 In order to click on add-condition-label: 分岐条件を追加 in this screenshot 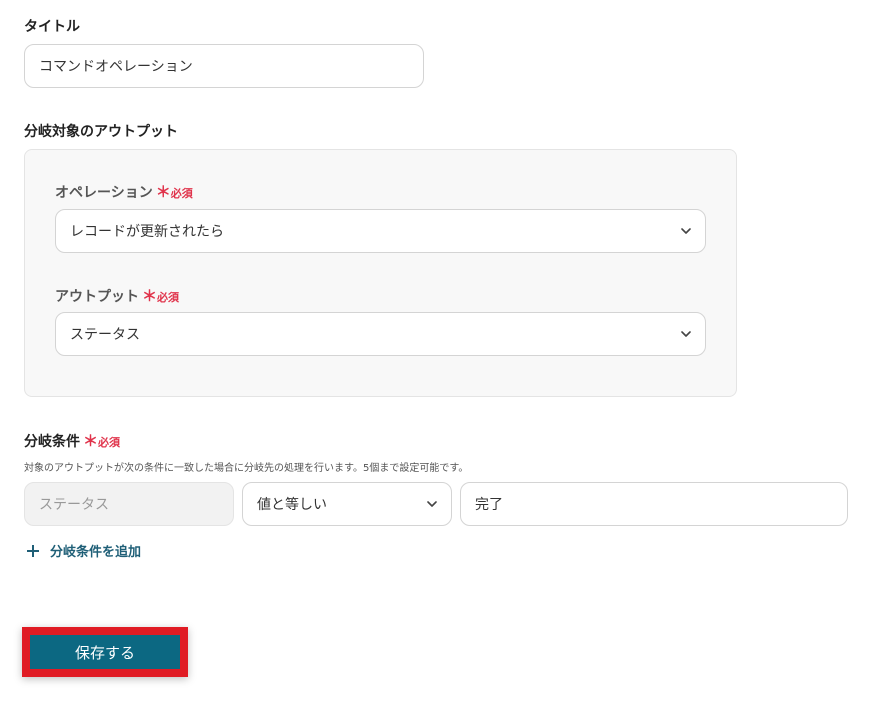, I will do `click(96, 552)`.